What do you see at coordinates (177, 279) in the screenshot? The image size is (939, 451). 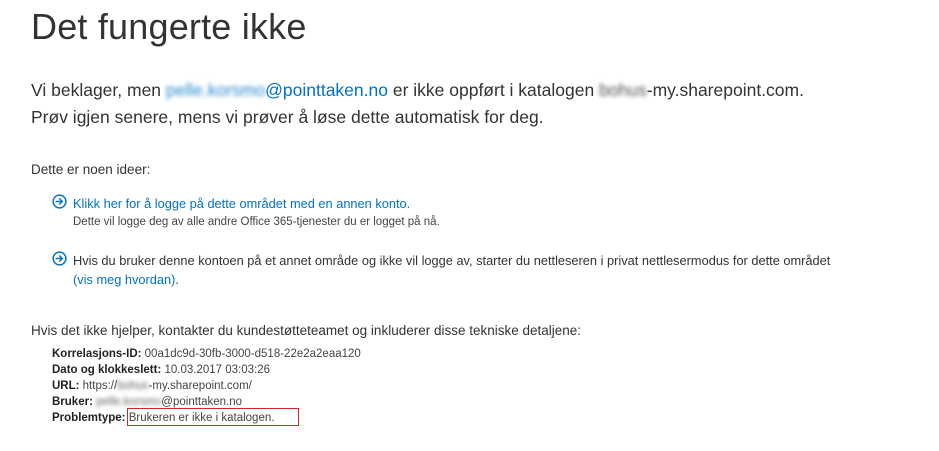 I see `private-browsing-suffix: .` at bounding box center [177, 279].